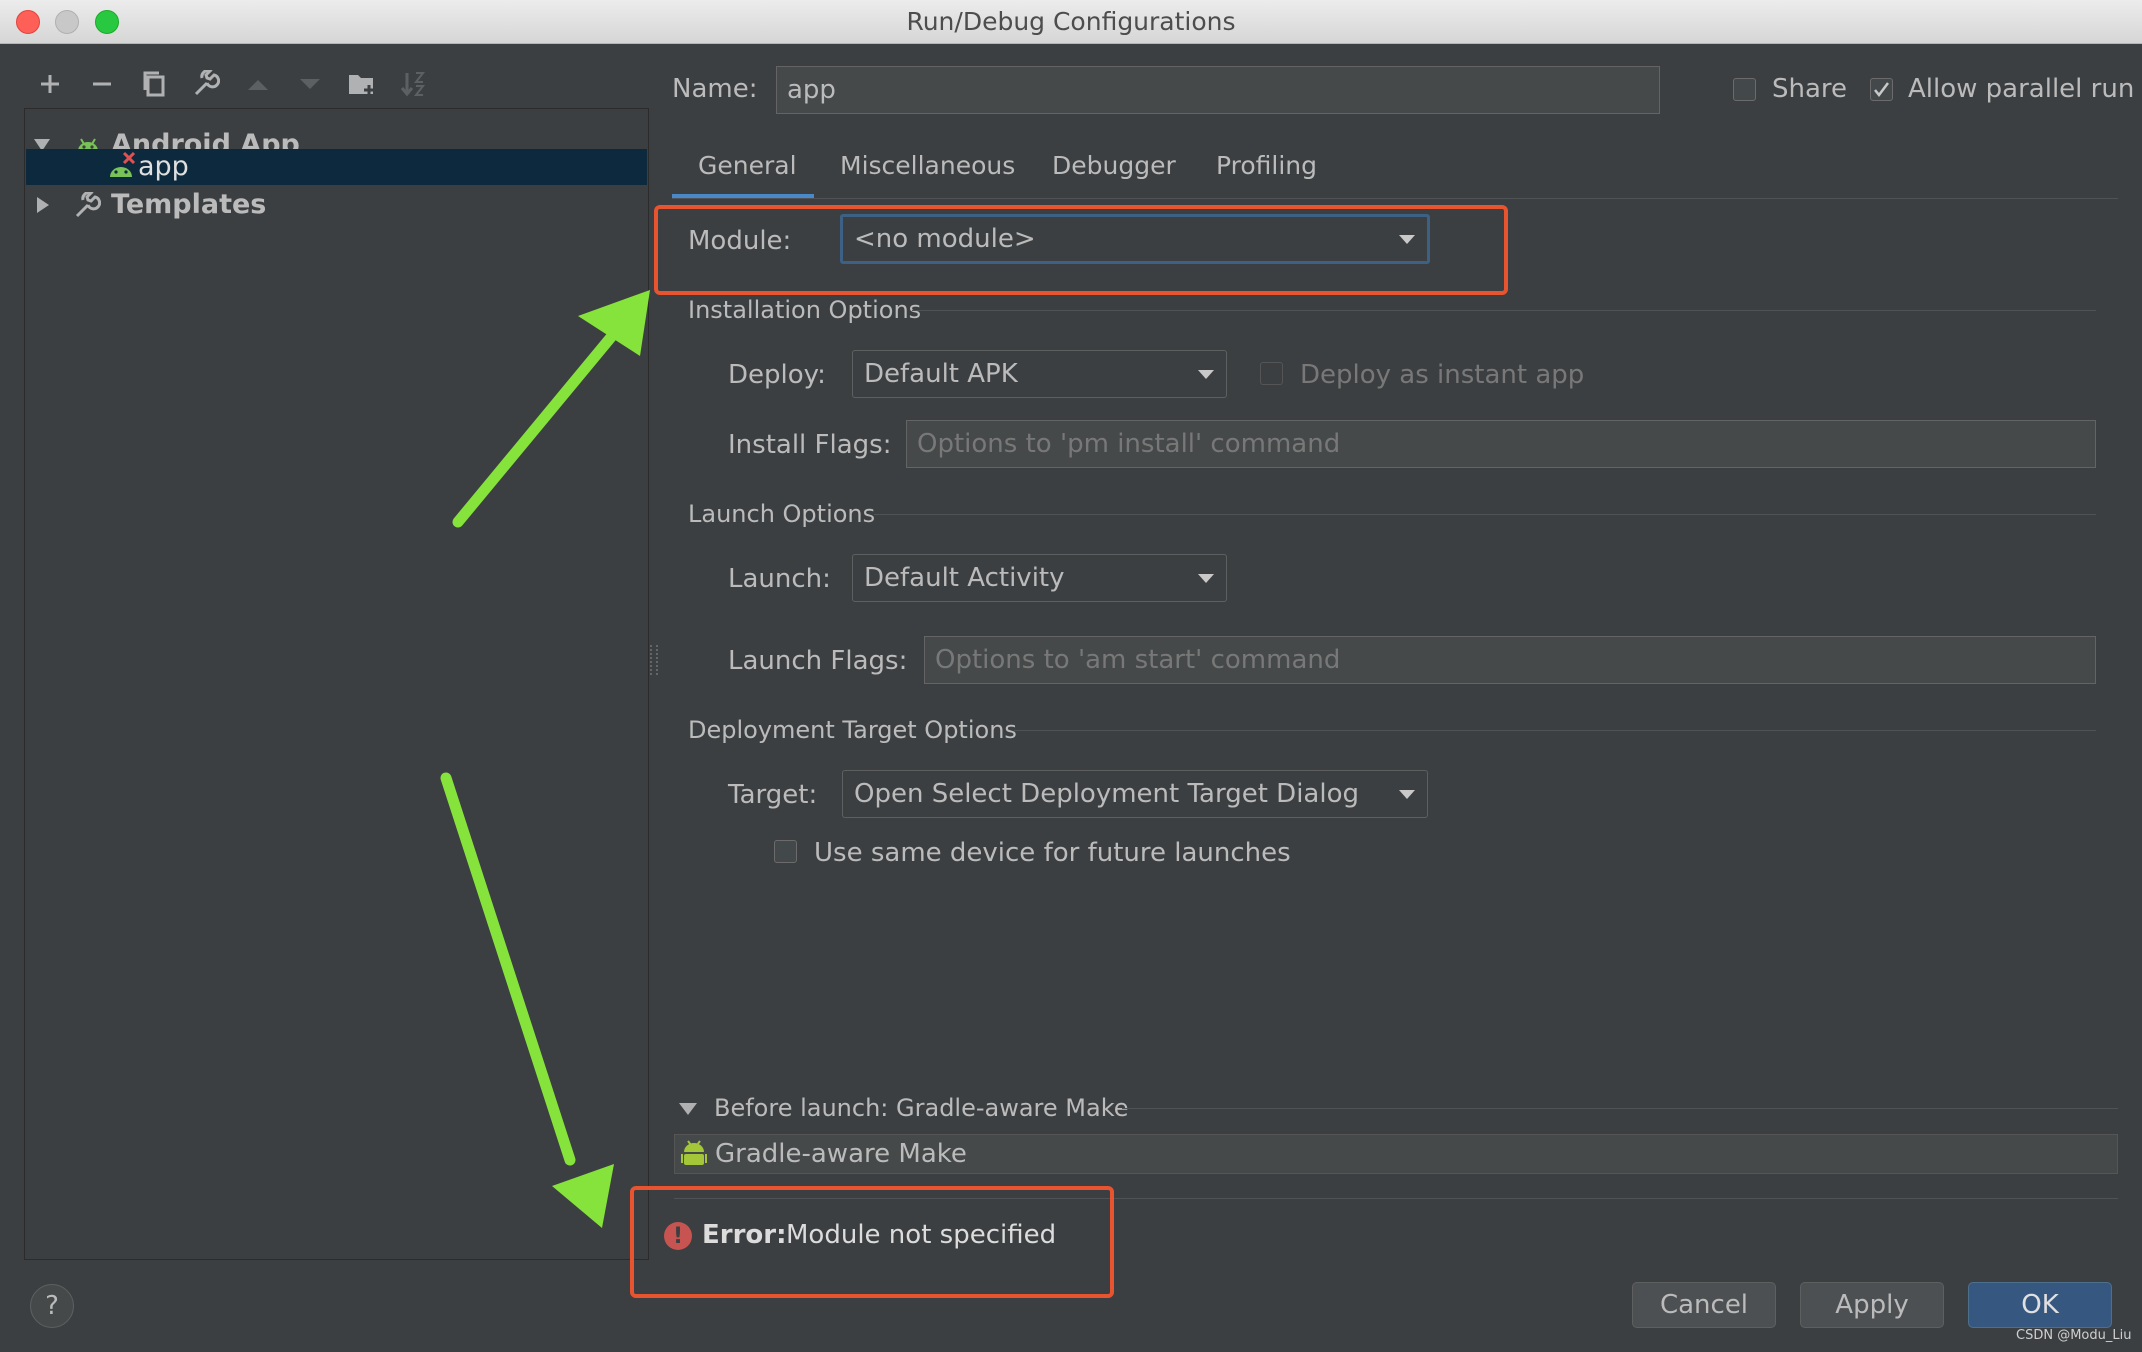 This screenshot has width=2142, height=1352. I want to click on arrow-head-down-icon, so click(583, 1196).